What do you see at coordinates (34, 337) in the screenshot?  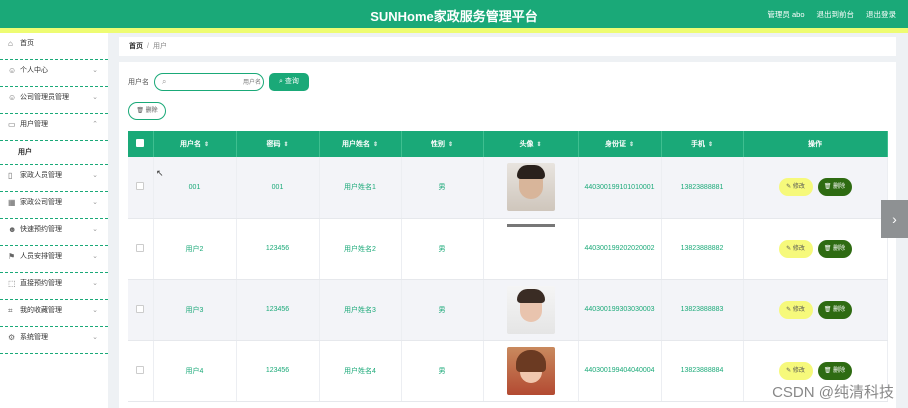 I see `sidebar-item-label: 系统管理` at bounding box center [34, 337].